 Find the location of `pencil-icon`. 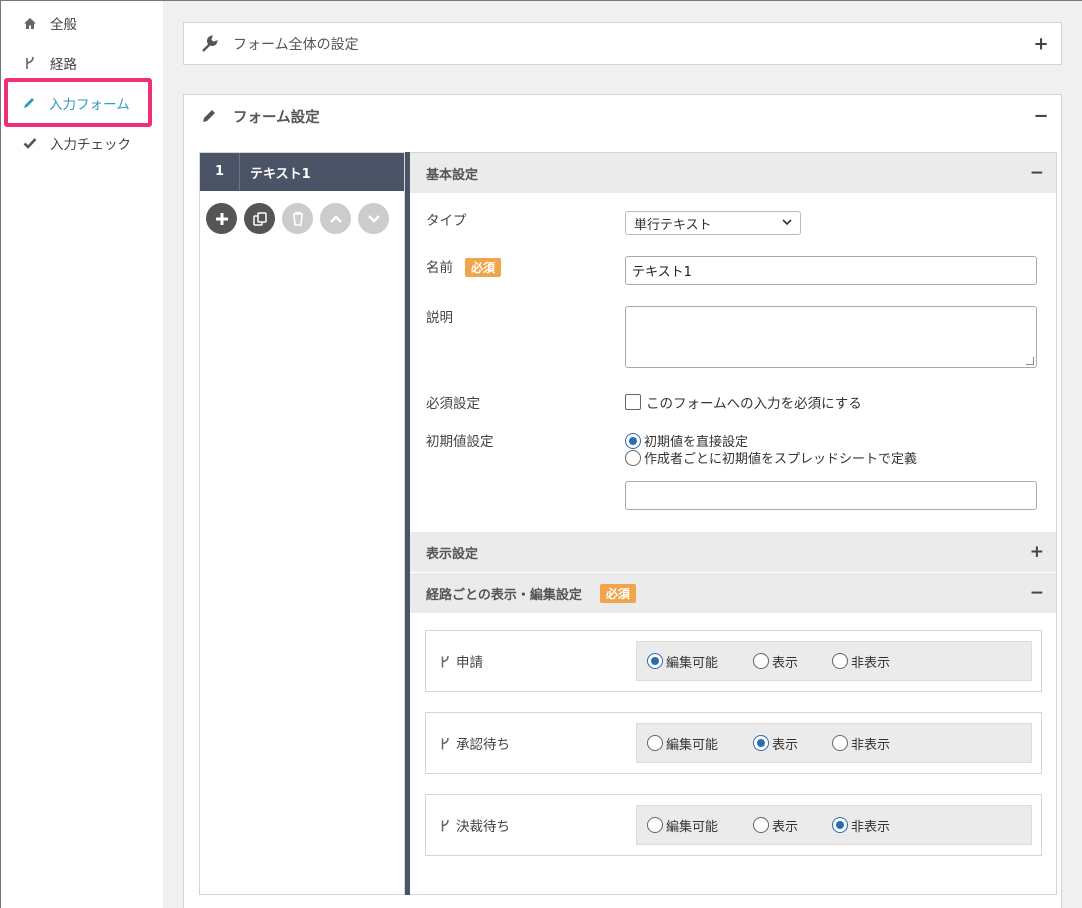

pencil-icon is located at coordinates (209, 116).